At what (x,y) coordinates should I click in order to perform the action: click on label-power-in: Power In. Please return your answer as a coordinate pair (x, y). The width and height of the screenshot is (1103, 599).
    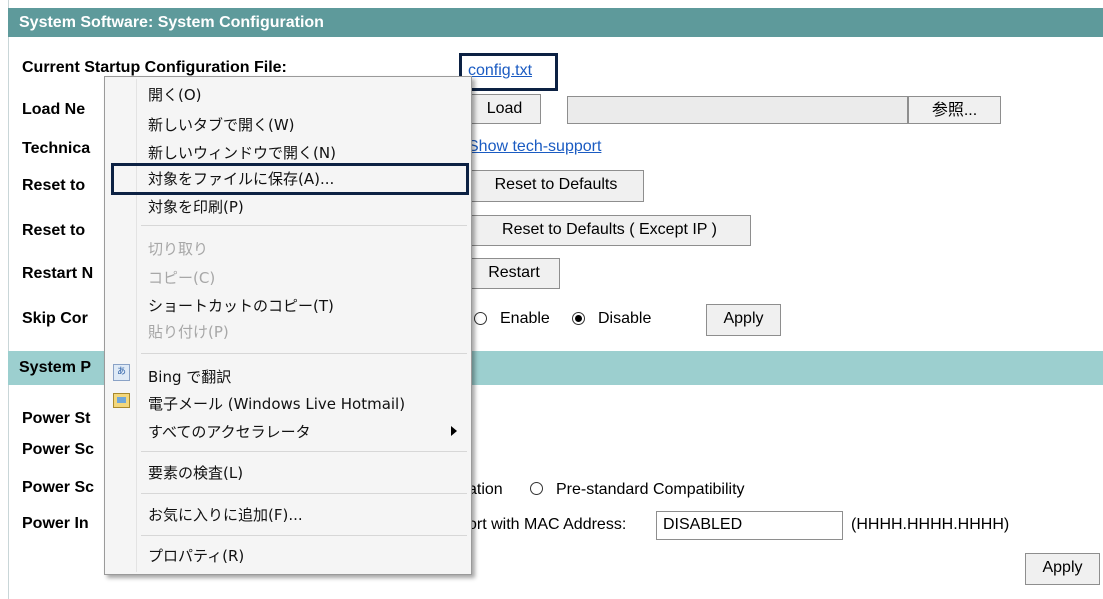
    Looking at the image, I should click on (55, 523).